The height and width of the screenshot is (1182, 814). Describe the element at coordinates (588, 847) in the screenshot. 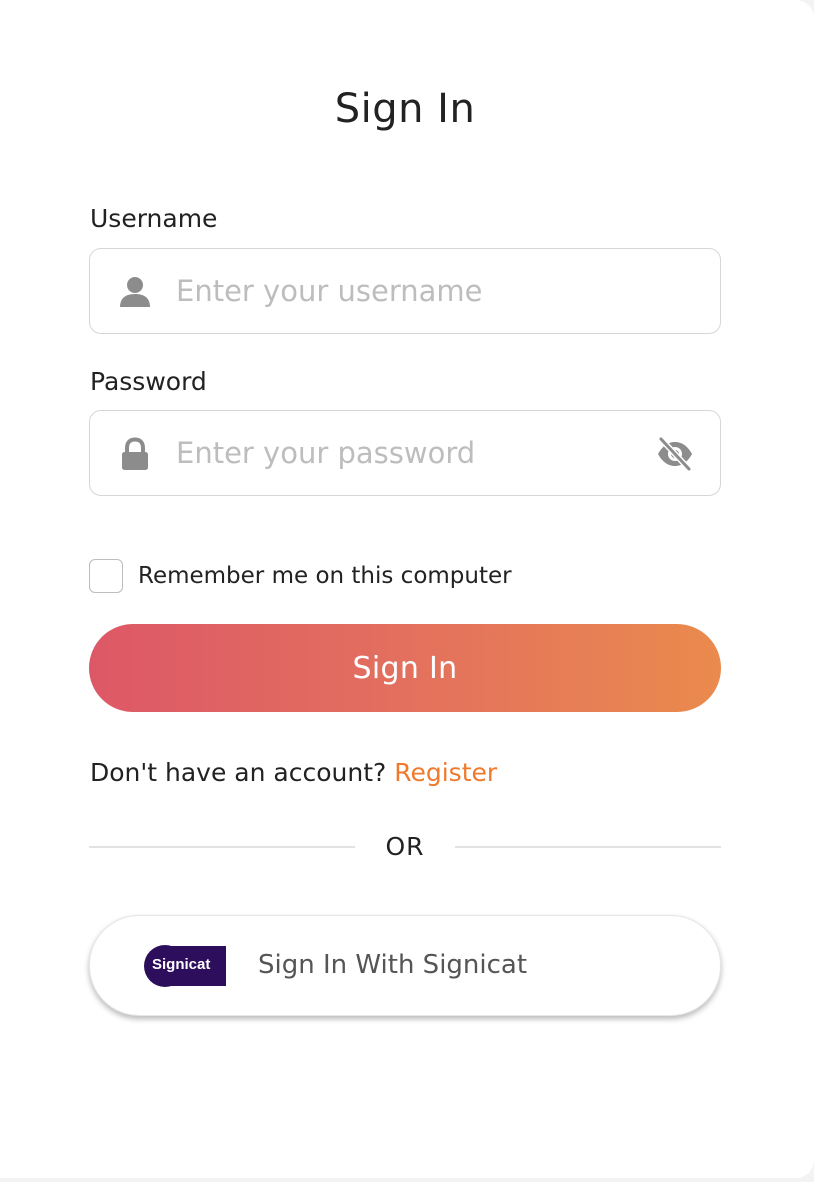

I see `divider-line-right` at that location.